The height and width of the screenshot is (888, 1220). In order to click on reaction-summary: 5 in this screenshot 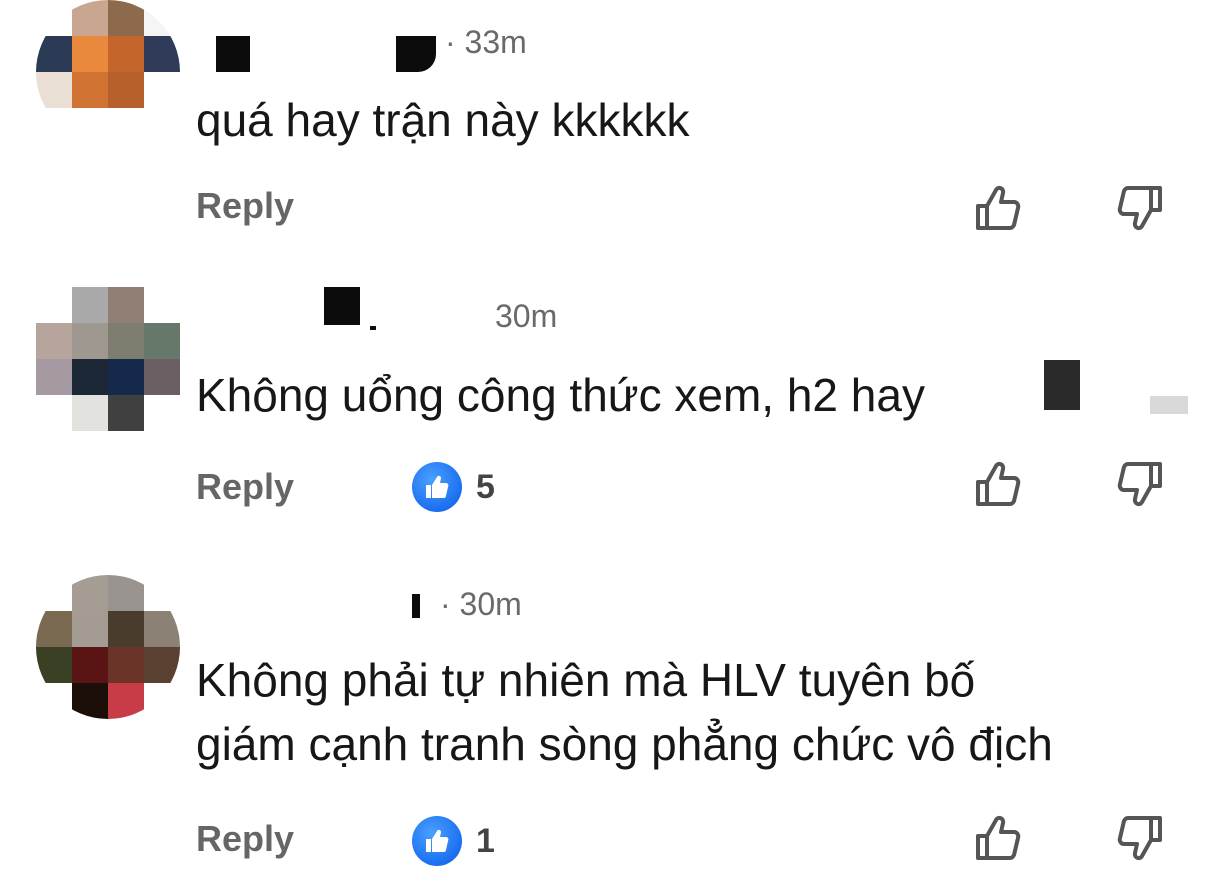, I will do `click(453, 487)`.